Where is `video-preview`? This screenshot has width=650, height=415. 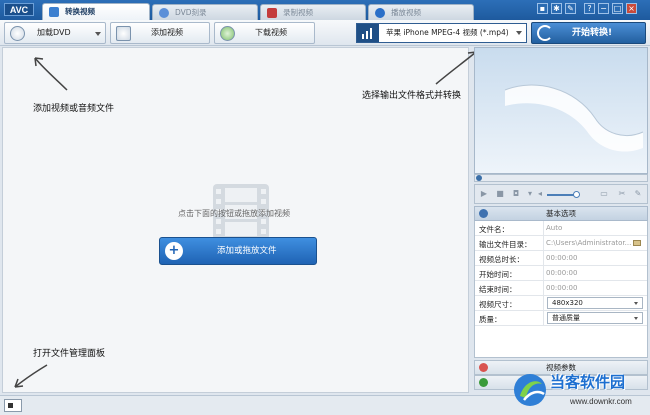 video-preview is located at coordinates (561, 110).